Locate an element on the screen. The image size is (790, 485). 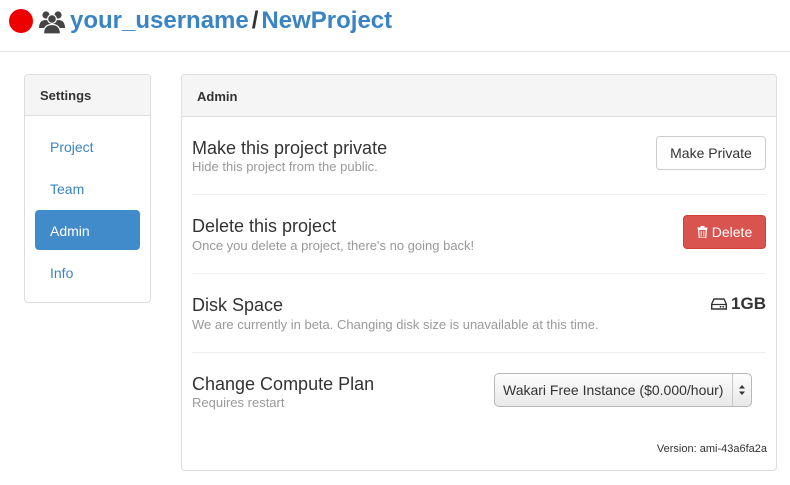
delete-button-label: Delete is located at coordinates (732, 232).